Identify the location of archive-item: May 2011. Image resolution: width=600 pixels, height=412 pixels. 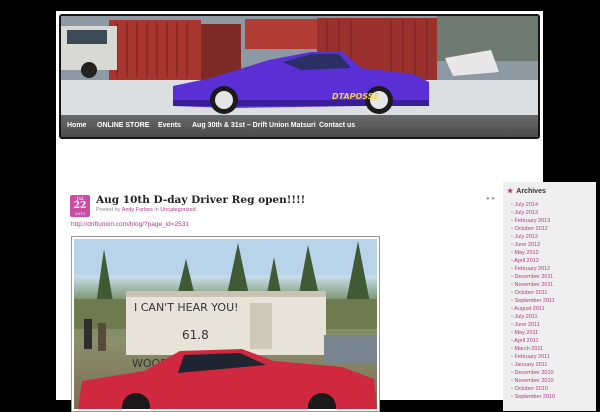
(533, 333).